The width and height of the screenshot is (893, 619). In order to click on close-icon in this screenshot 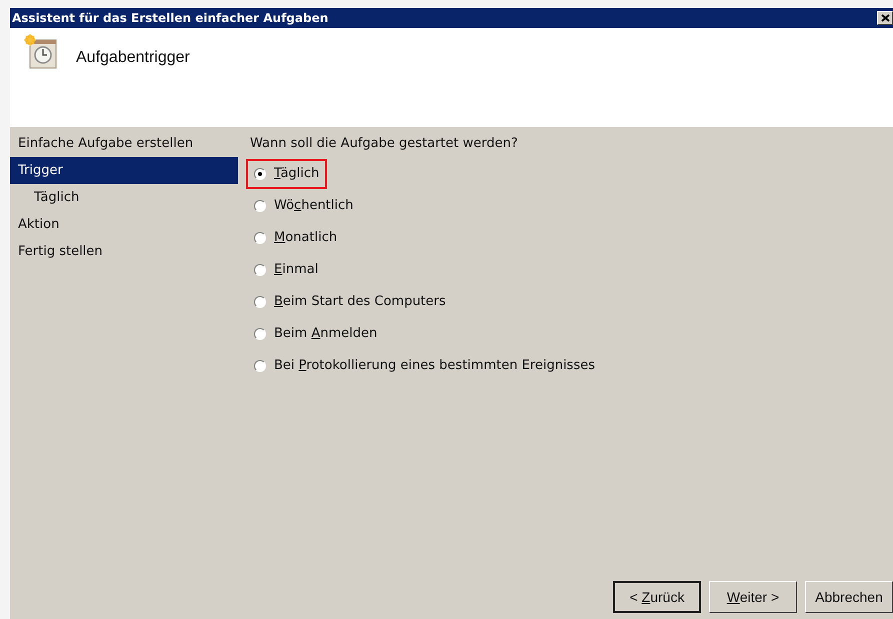, I will do `click(885, 18)`.